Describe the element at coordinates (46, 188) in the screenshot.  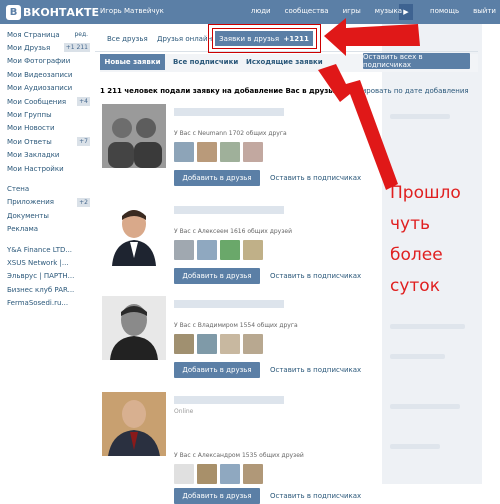
I see `sidebar-item-wall: Стена` at that location.